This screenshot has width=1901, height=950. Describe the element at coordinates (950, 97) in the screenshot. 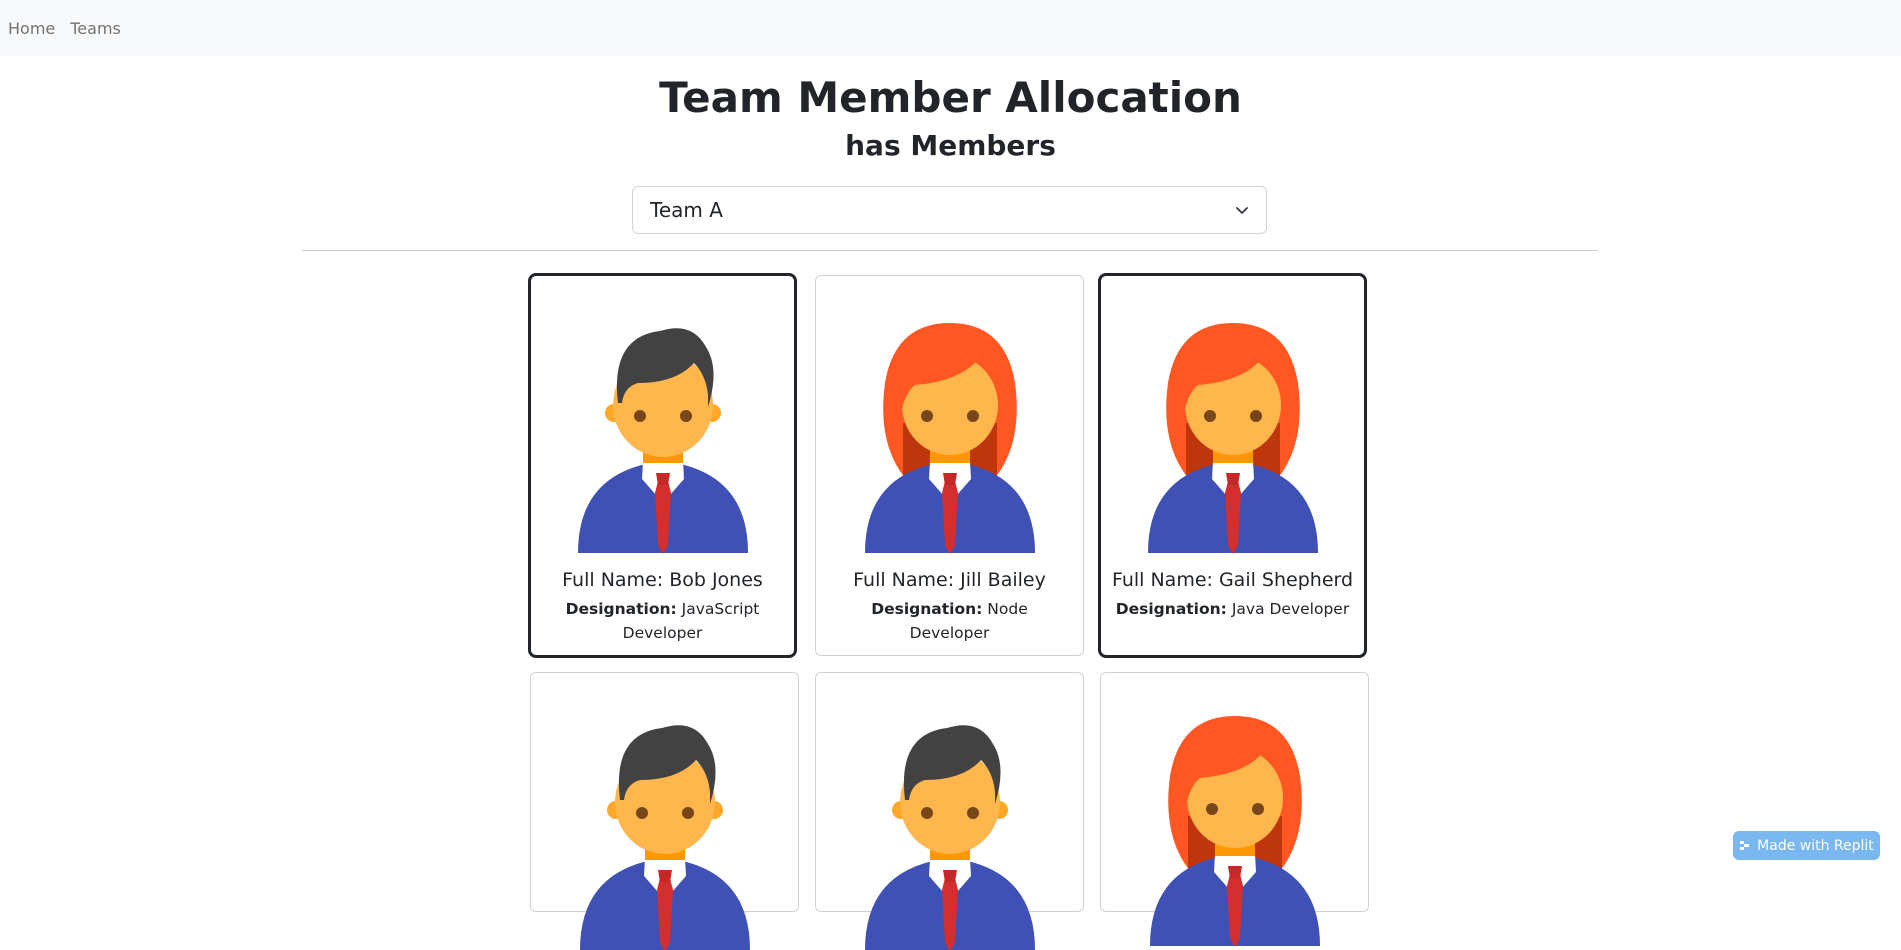

I see `page-title: Team Member Allocation` at that location.